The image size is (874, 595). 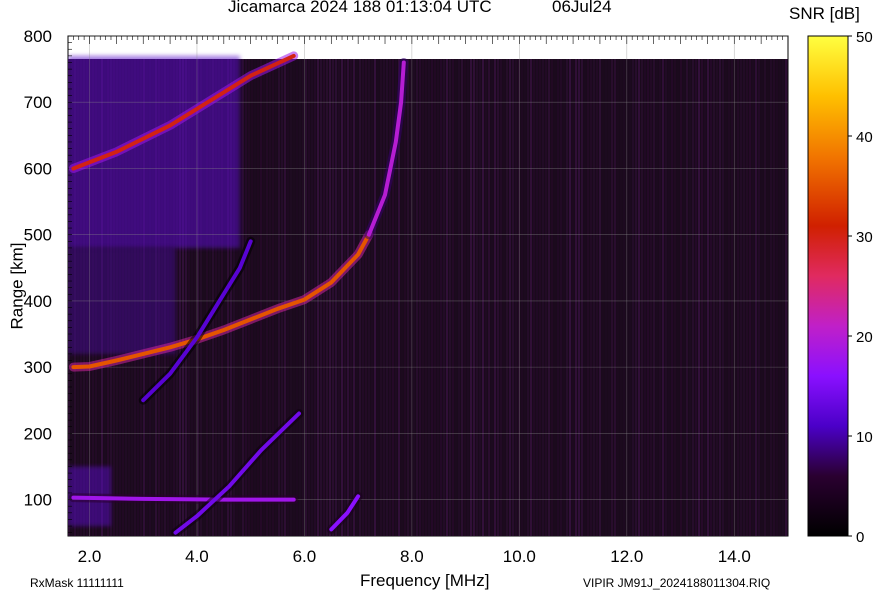 What do you see at coordinates (38, 500) in the screenshot?
I see `y-tick-label: 100` at bounding box center [38, 500].